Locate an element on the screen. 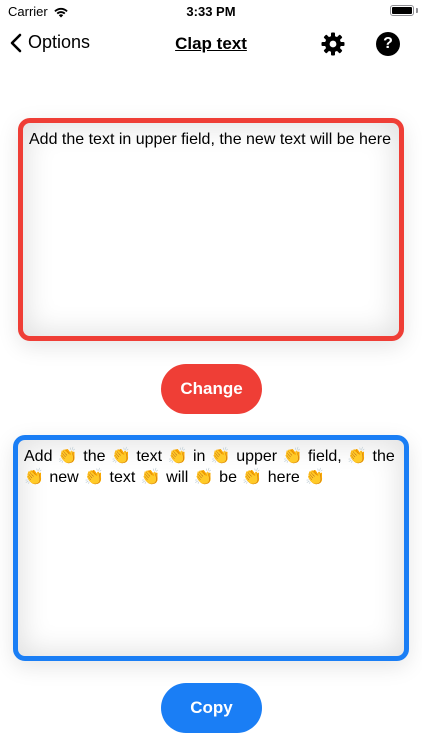 The height and width of the screenshot is (750, 422). copy-button: Copy is located at coordinates (211, 708).